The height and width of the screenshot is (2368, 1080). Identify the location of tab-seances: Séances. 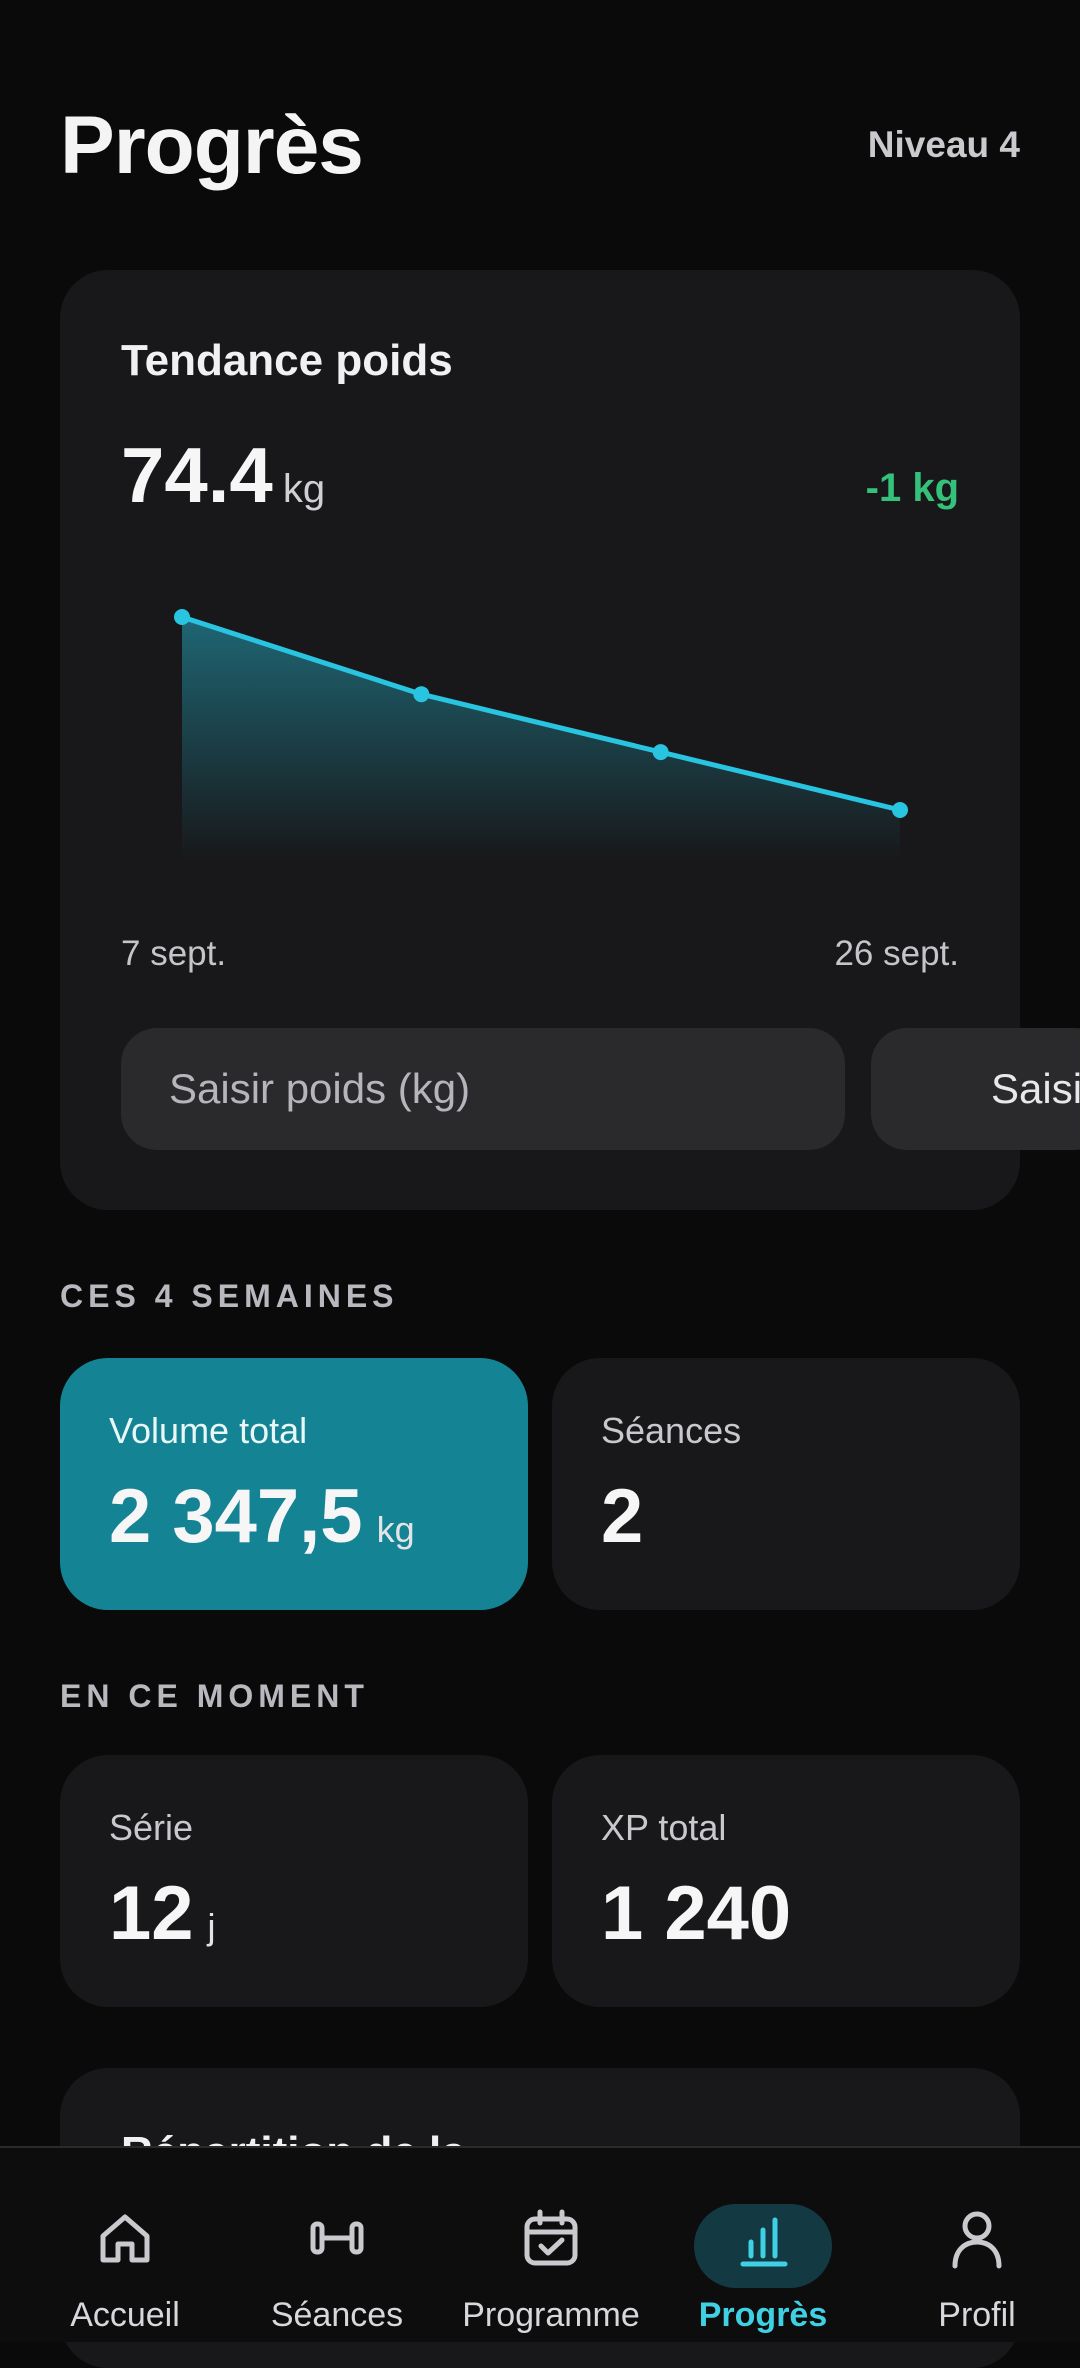
(337, 2245).